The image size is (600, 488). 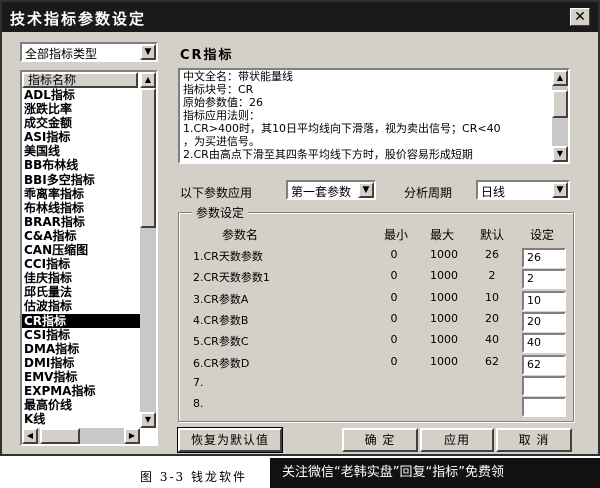 What do you see at coordinates (81, 306) in the screenshot?
I see `list-item: 估波指标` at bounding box center [81, 306].